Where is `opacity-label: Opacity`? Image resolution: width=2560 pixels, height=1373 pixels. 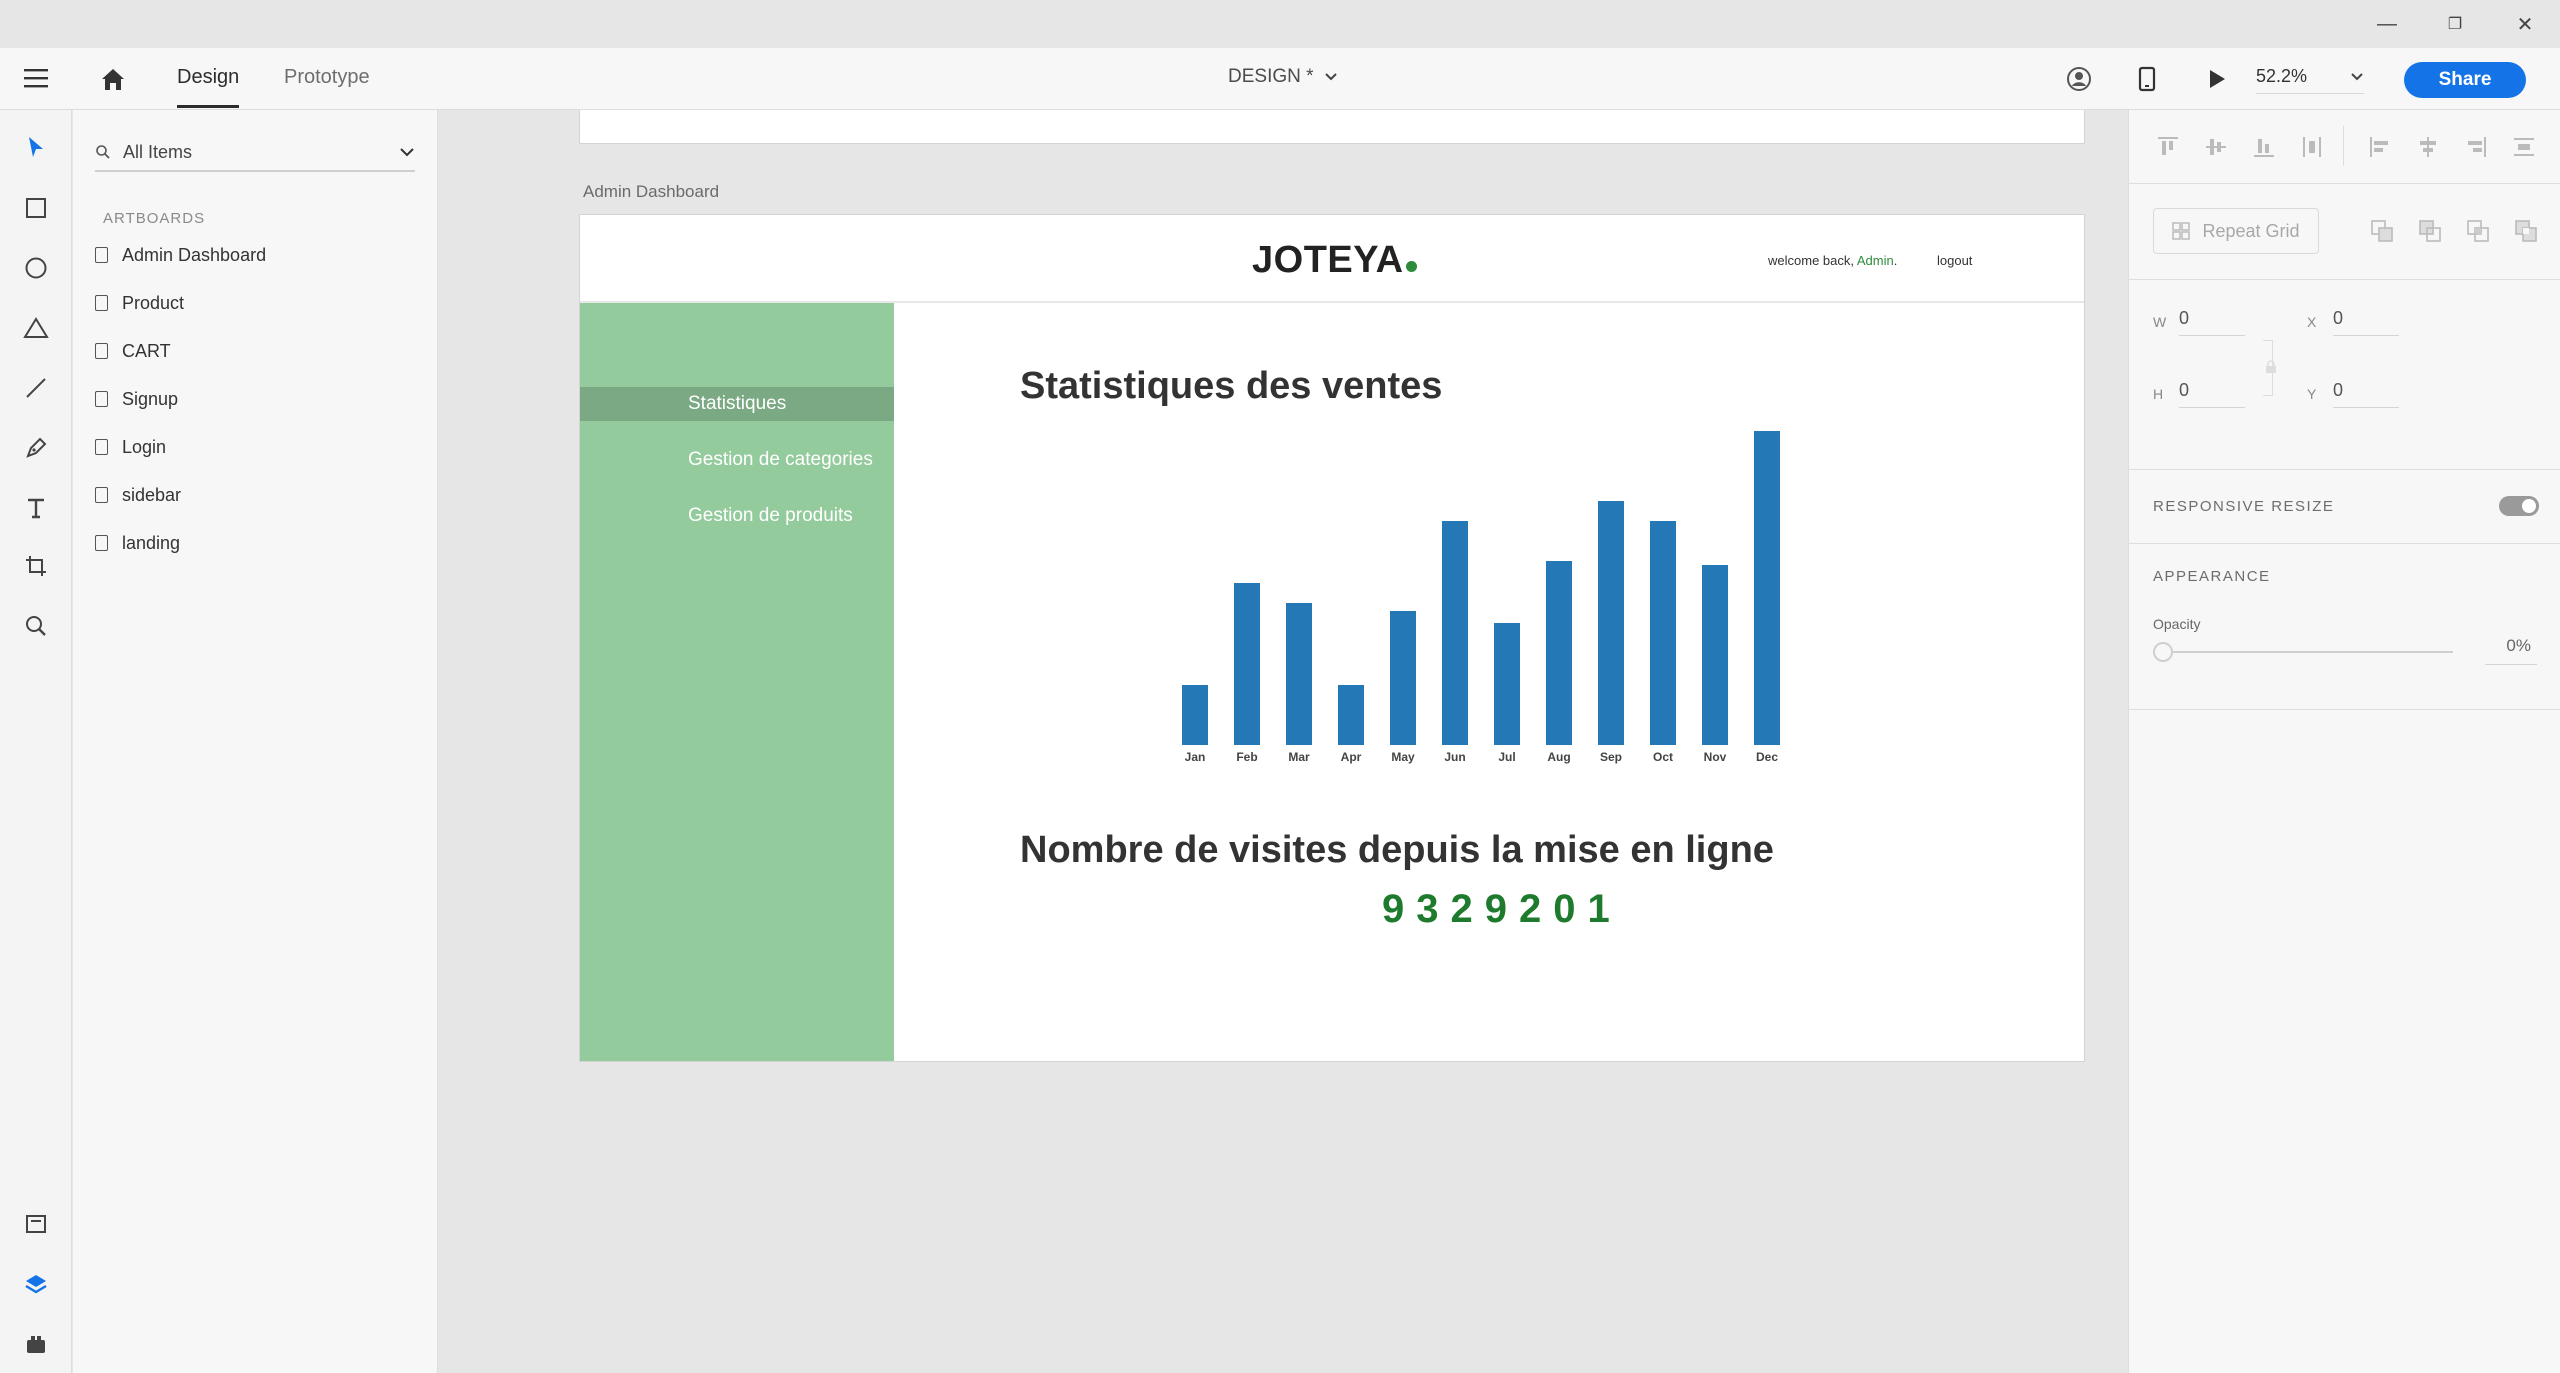 opacity-label: Opacity is located at coordinates (2177, 624).